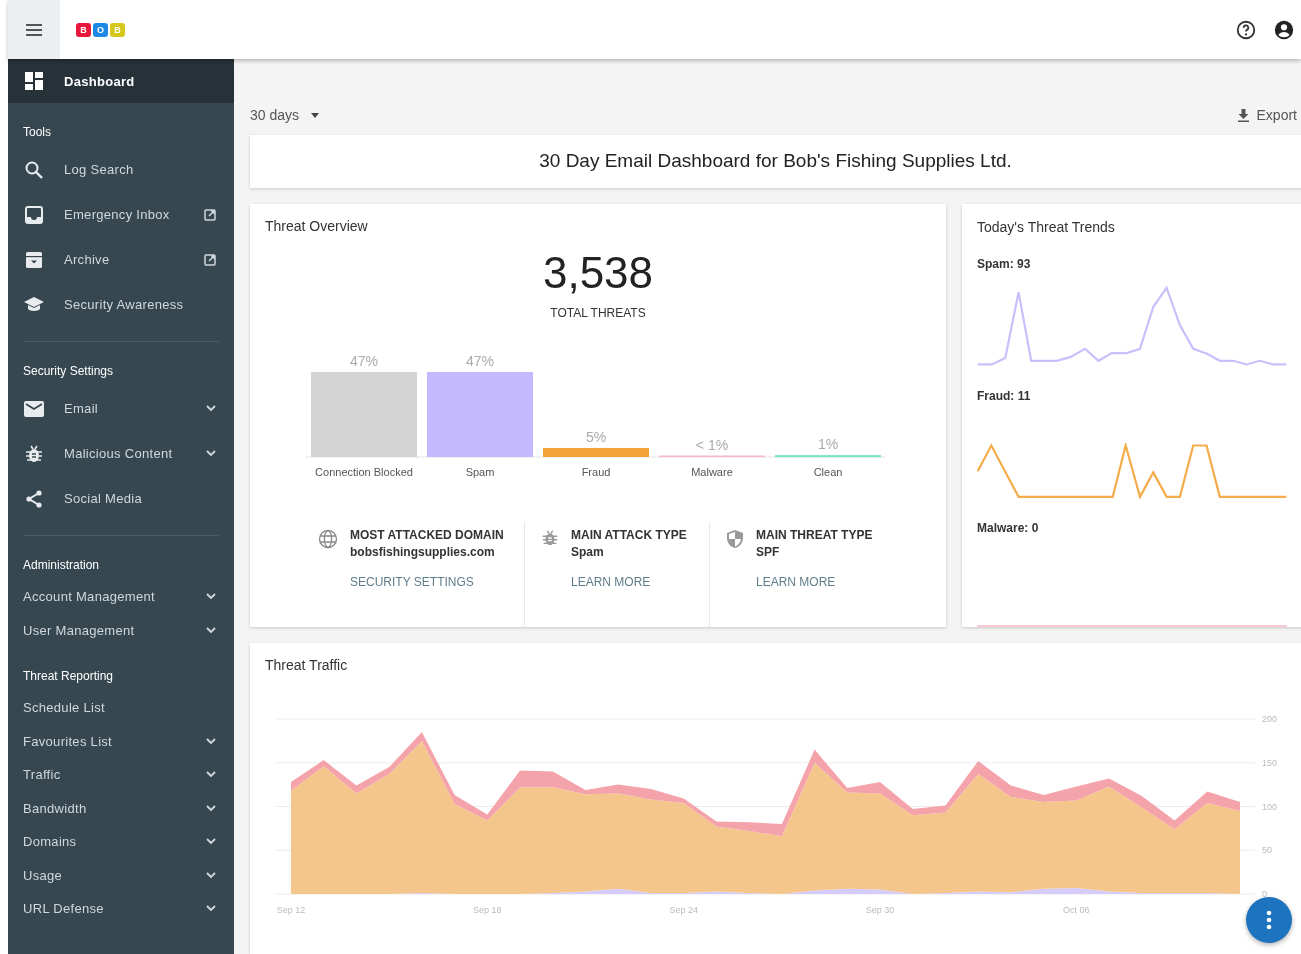  I want to click on stat-value: SPF, so click(768, 552).